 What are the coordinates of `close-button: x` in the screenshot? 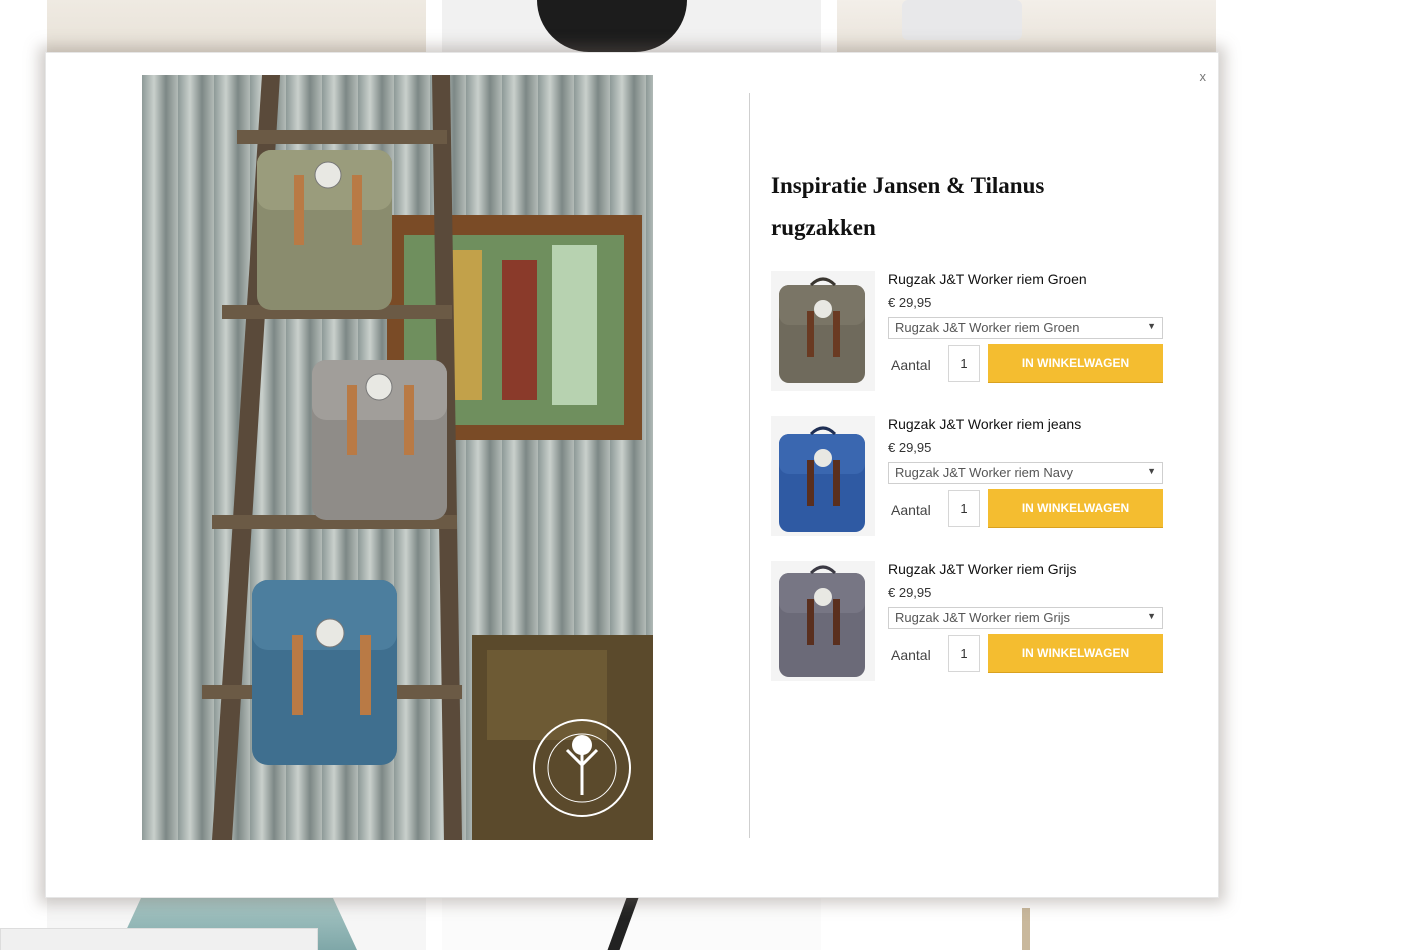 It's located at (1203, 76).